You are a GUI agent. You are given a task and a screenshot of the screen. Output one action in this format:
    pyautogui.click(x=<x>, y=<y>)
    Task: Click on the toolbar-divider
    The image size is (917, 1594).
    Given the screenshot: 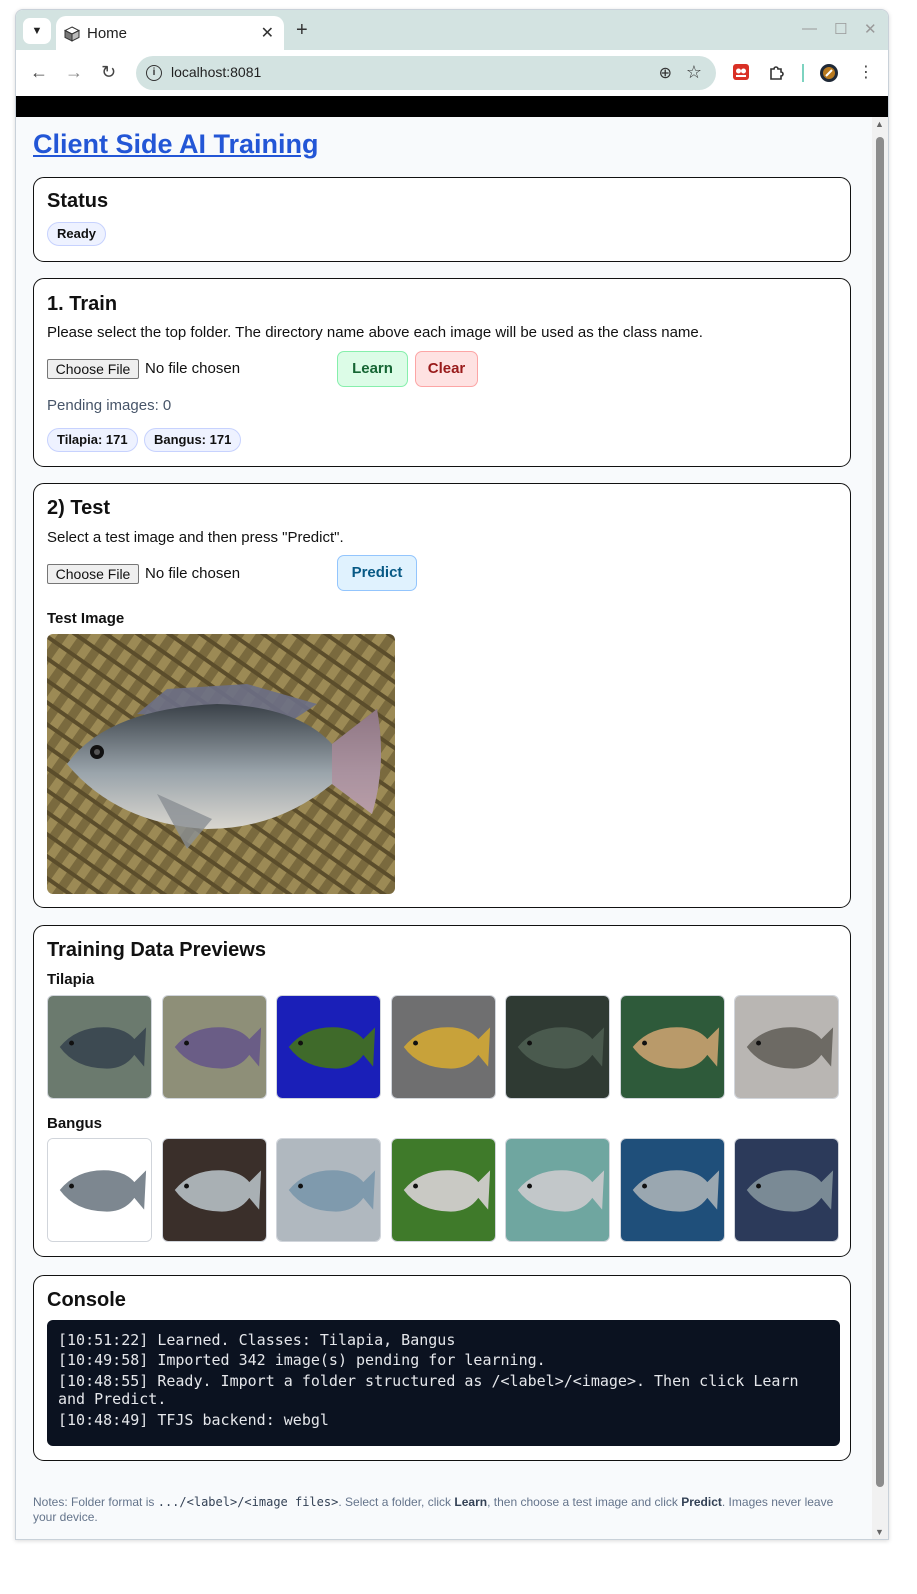 What is the action you would take?
    pyautogui.click(x=803, y=73)
    